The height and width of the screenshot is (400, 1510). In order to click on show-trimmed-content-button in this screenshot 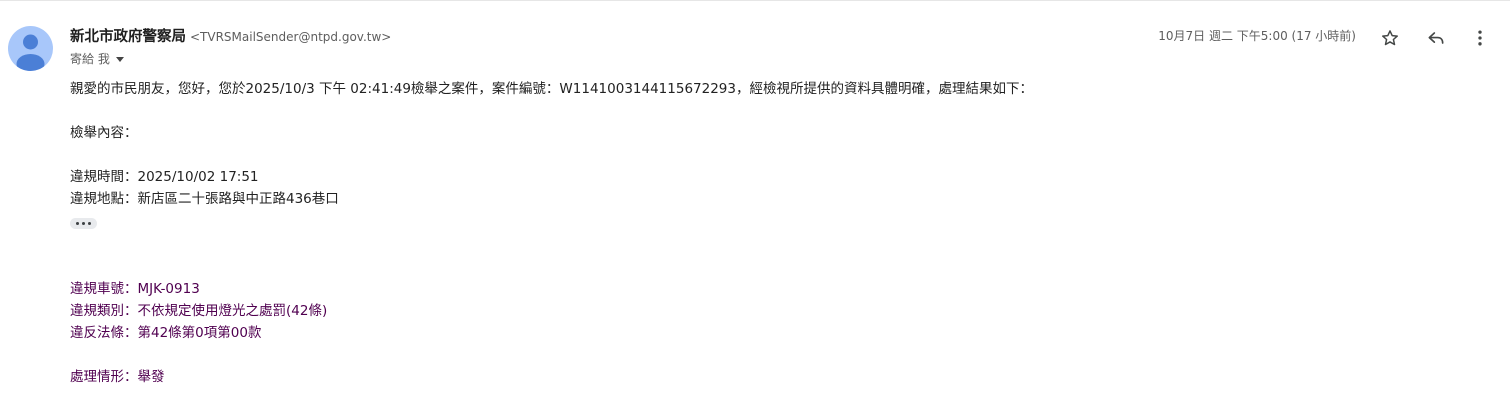, I will do `click(83, 223)`.